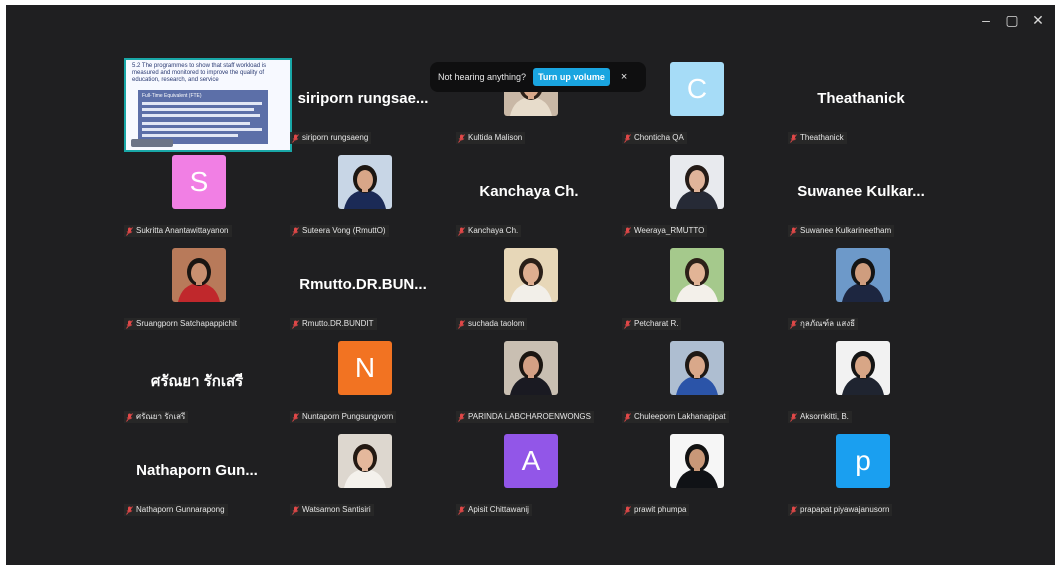  I want to click on participant-name: Rmutto.DR.BUNDIT, so click(338, 323).